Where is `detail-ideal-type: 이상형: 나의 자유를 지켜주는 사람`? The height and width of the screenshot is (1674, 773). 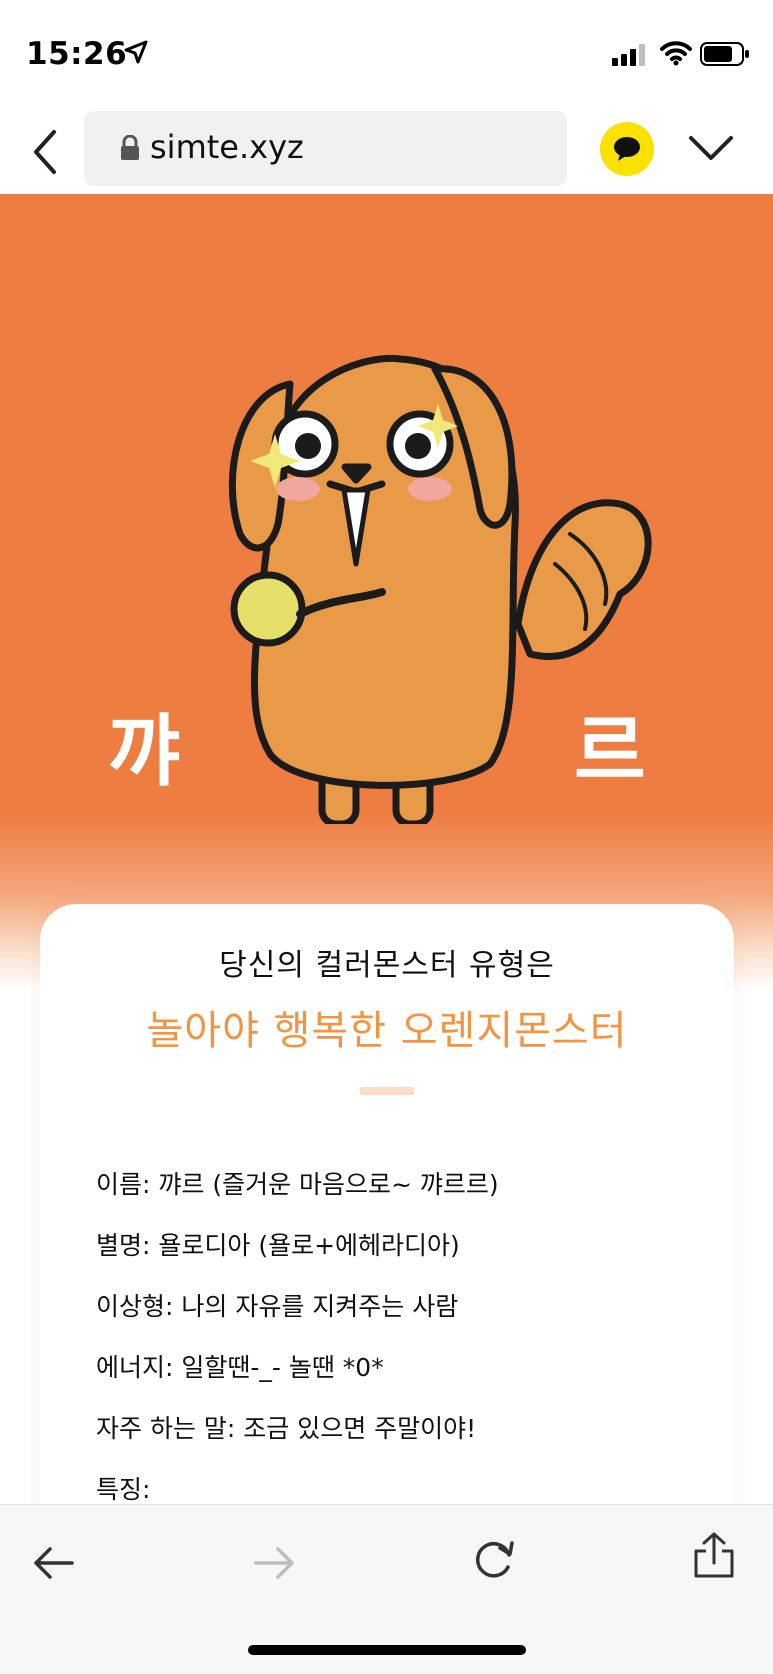
detail-ideal-type: 이상형: 나의 자유를 지켜주는 사람 is located at coordinates (277, 1306).